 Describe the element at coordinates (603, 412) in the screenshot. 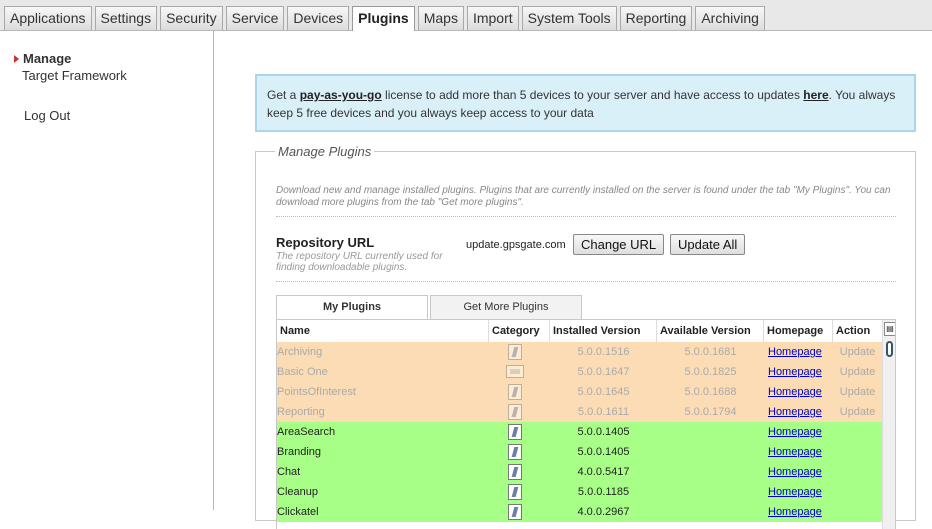

I see `installed-version: 5.0.0.1611` at that location.